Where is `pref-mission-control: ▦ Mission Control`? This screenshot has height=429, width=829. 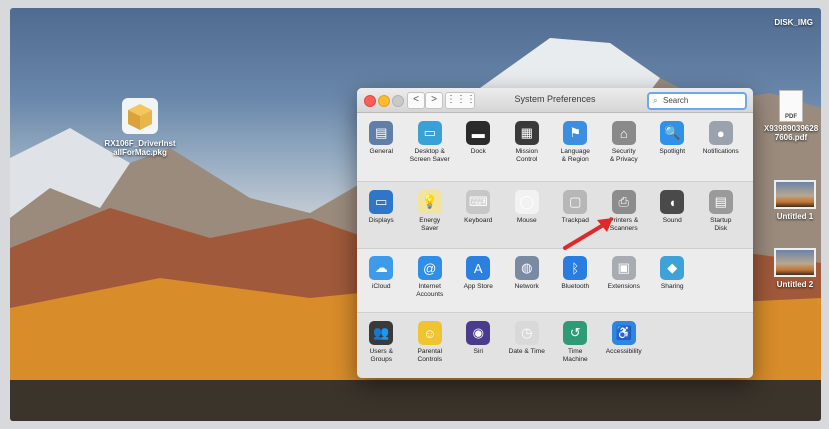 pref-mission-control: ▦ Mission Control is located at coordinates (527, 147).